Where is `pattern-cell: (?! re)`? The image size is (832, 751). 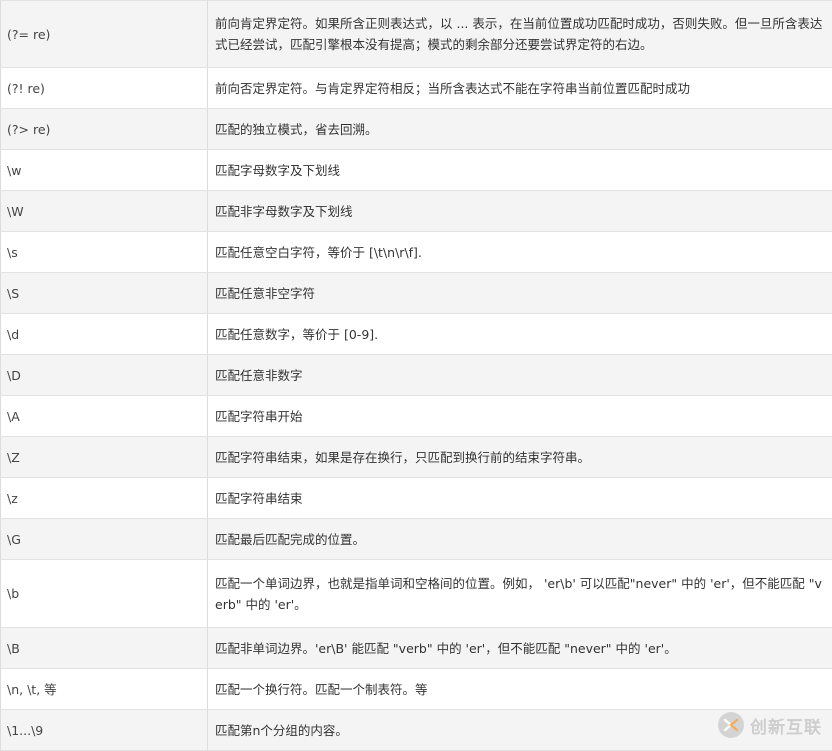 pattern-cell: (?! re) is located at coordinates (104, 88).